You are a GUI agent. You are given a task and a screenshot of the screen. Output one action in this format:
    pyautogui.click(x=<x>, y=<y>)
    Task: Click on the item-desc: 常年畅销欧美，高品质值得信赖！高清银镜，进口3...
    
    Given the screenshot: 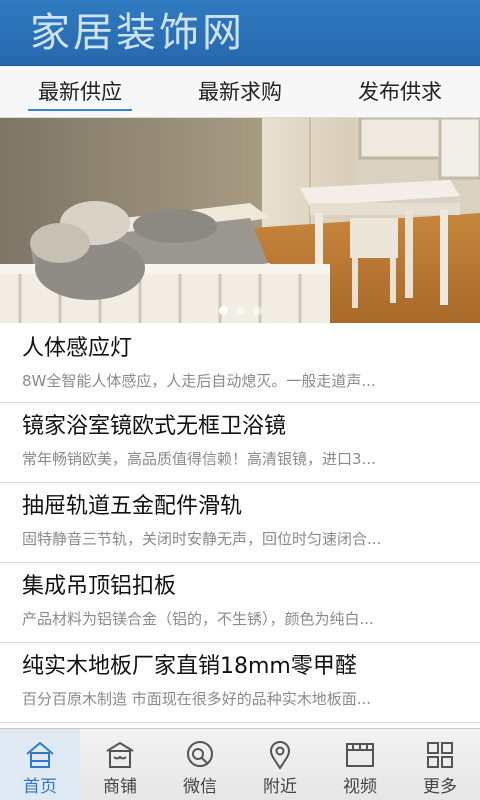 What is the action you would take?
    pyautogui.click(x=199, y=459)
    